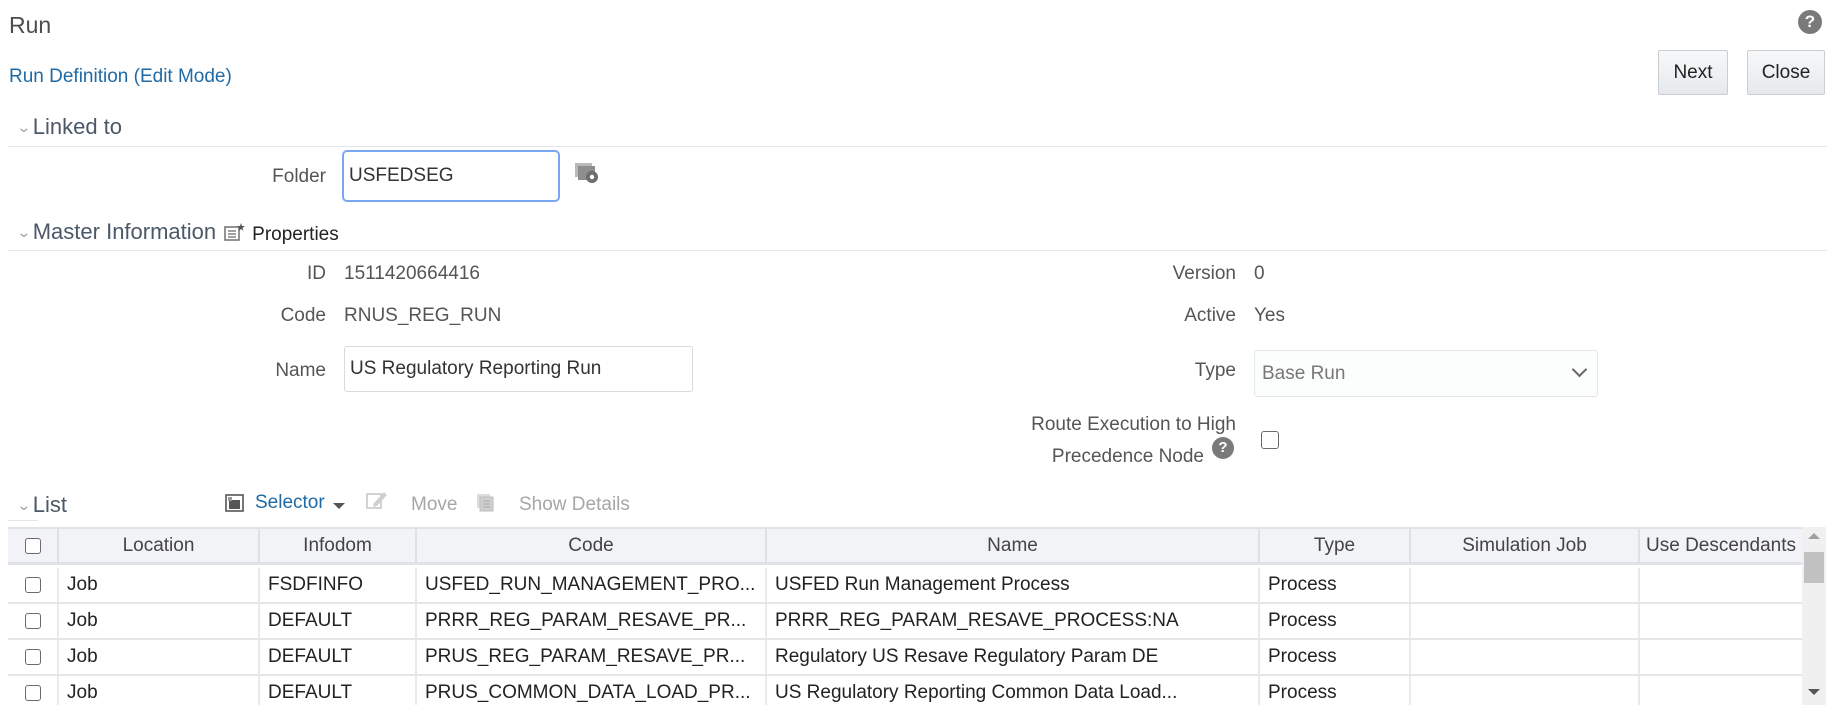  What do you see at coordinates (1215, 370) in the screenshot?
I see `type-label: Type` at bounding box center [1215, 370].